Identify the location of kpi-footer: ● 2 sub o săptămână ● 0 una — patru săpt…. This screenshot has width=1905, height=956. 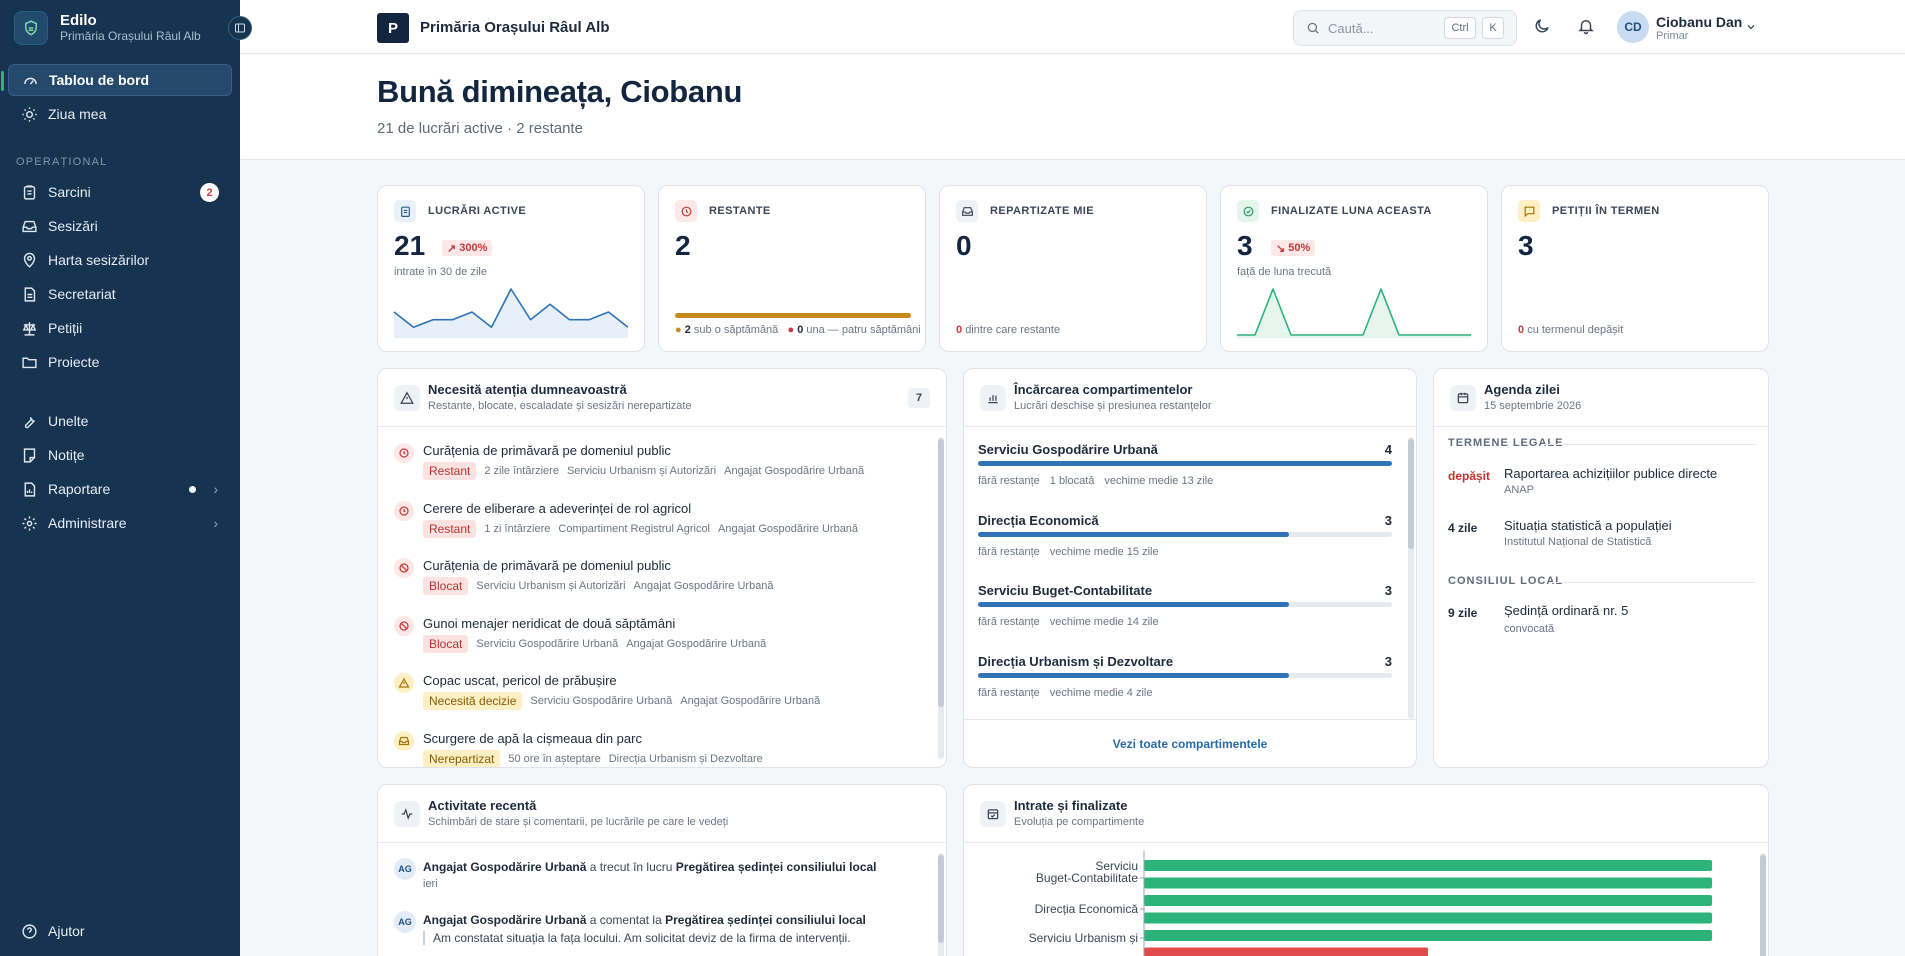
(798, 330).